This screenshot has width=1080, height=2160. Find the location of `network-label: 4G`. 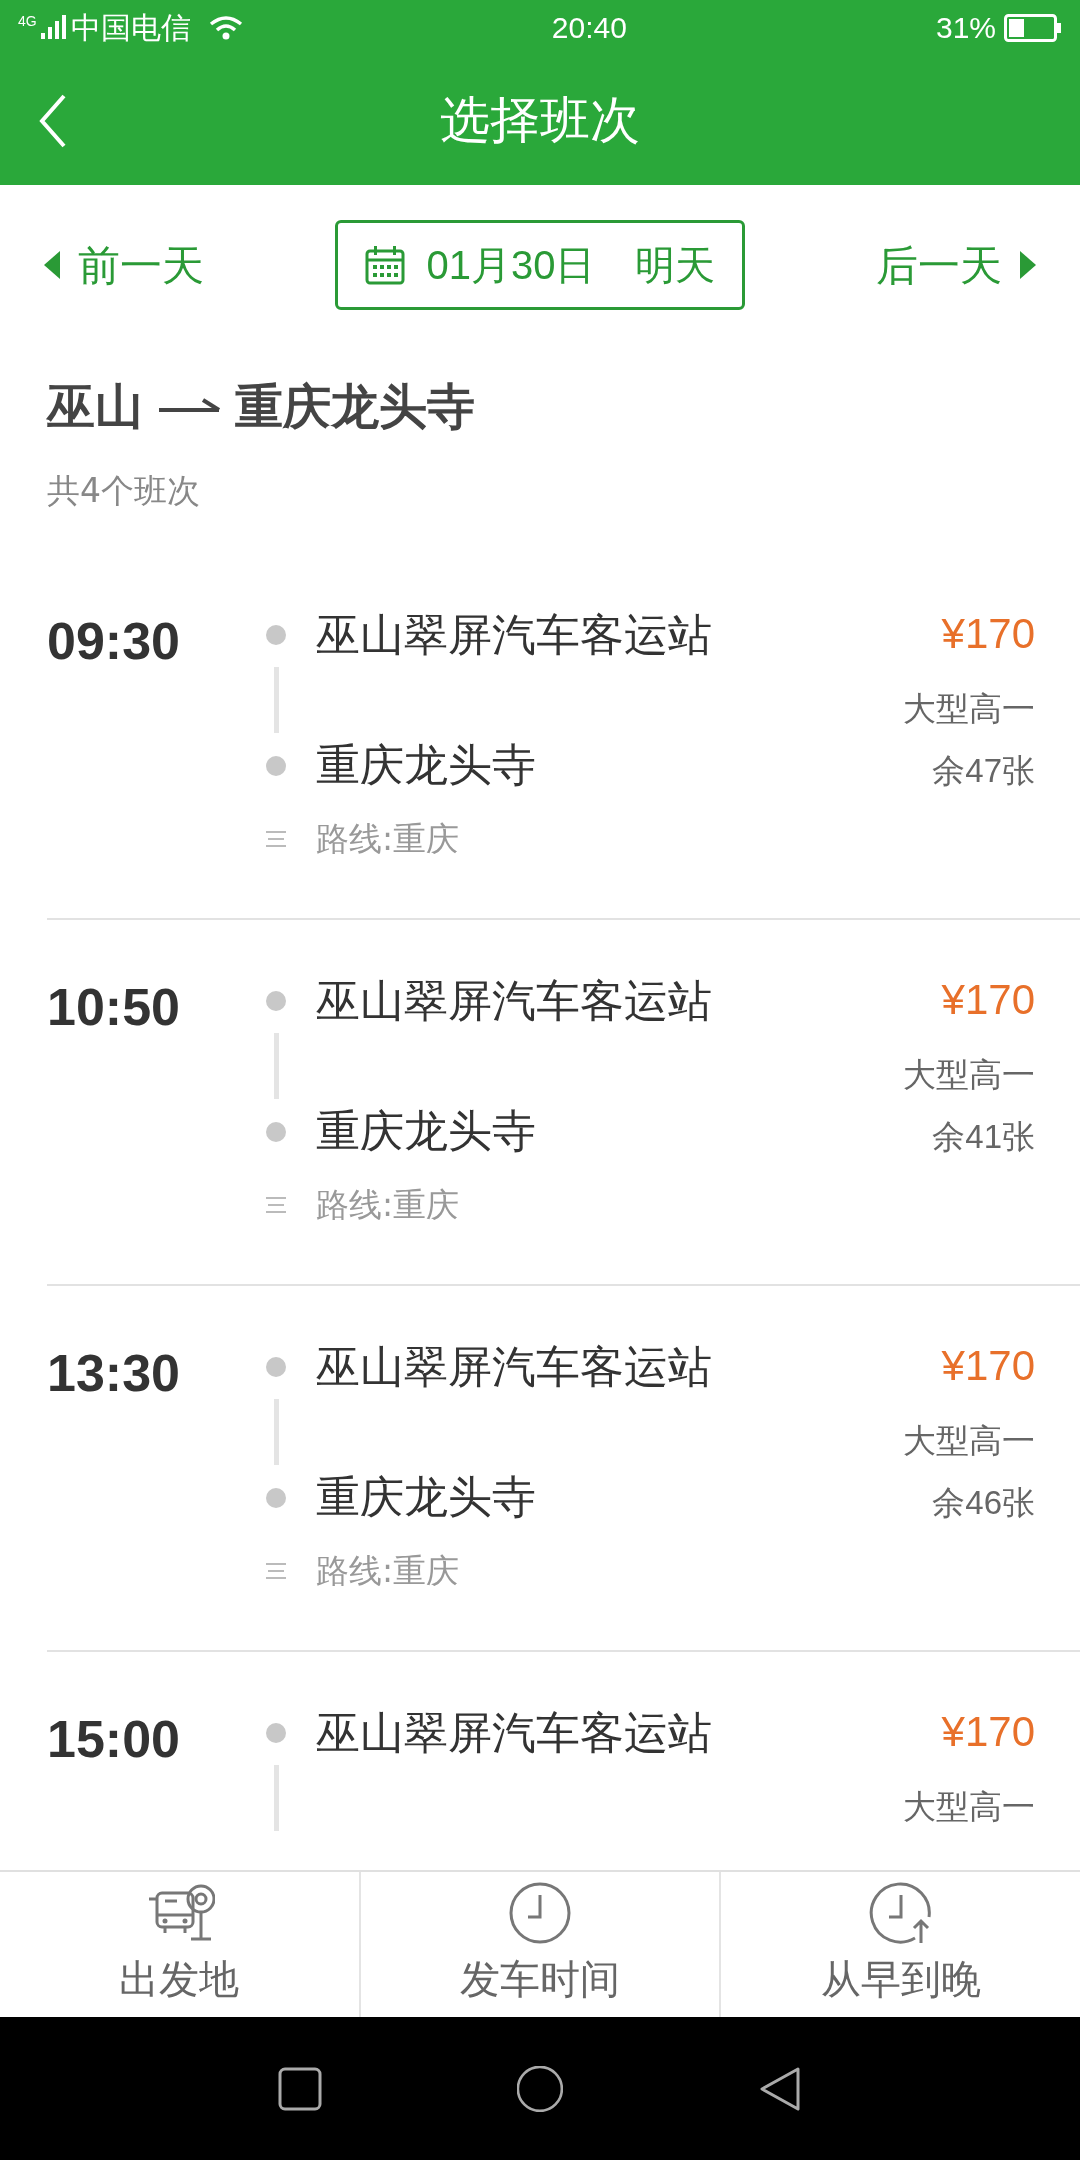

network-label: 4G is located at coordinates (27, 21).